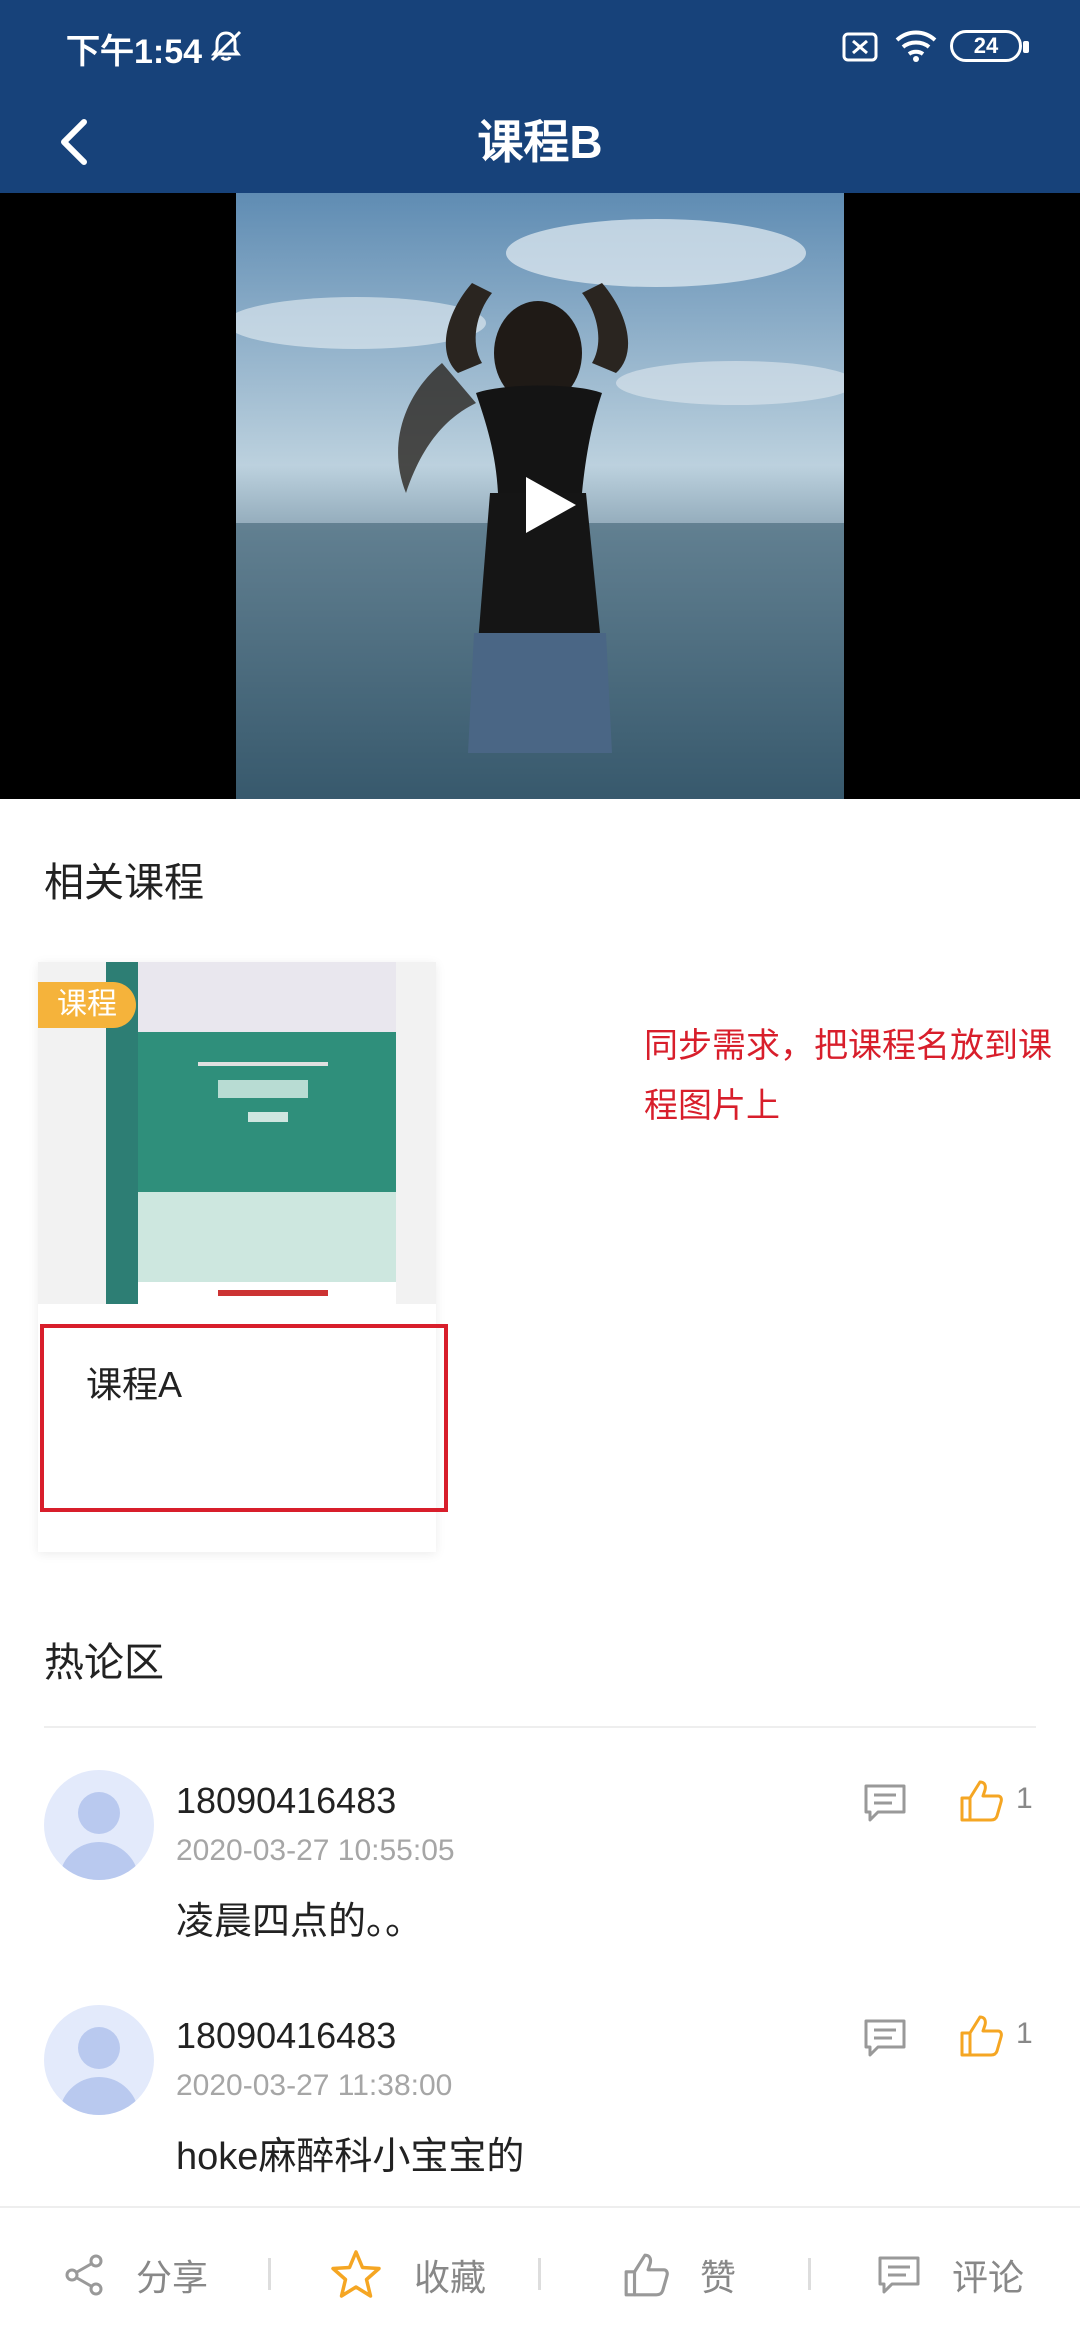 The height and width of the screenshot is (2340, 1080). Describe the element at coordinates (244, 1418) in the screenshot. I see `course-name-highlight: 课程A` at that location.